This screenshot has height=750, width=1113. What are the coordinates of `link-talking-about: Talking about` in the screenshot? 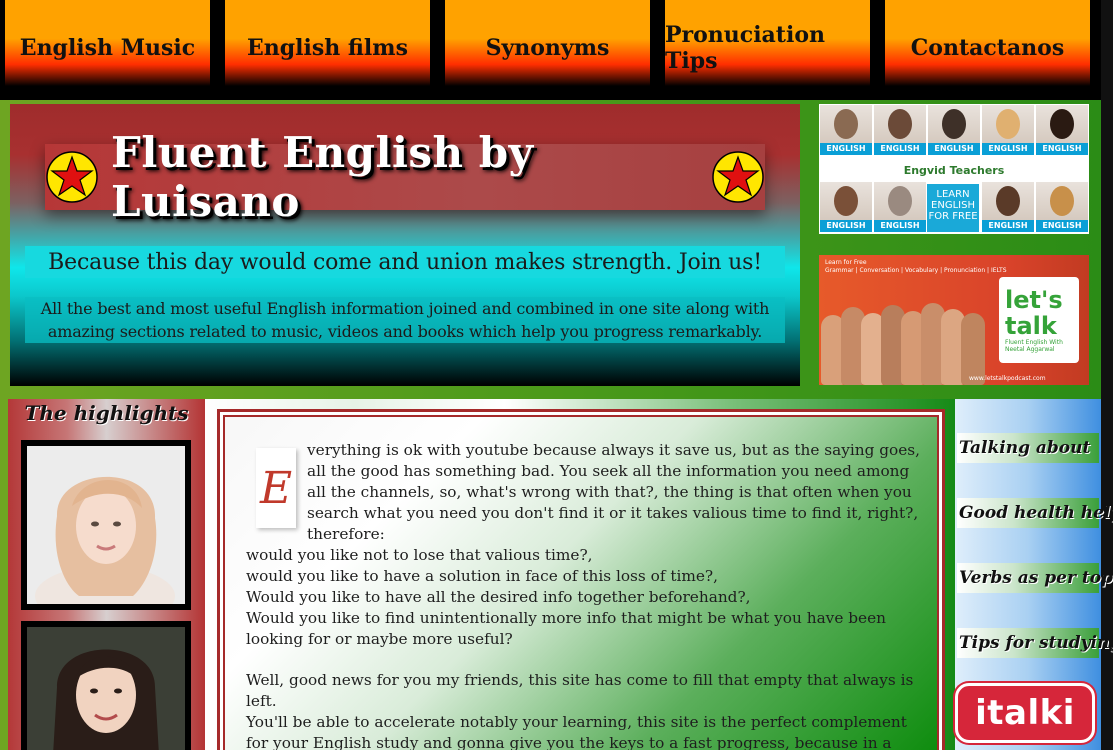 It's located at (1028, 448).